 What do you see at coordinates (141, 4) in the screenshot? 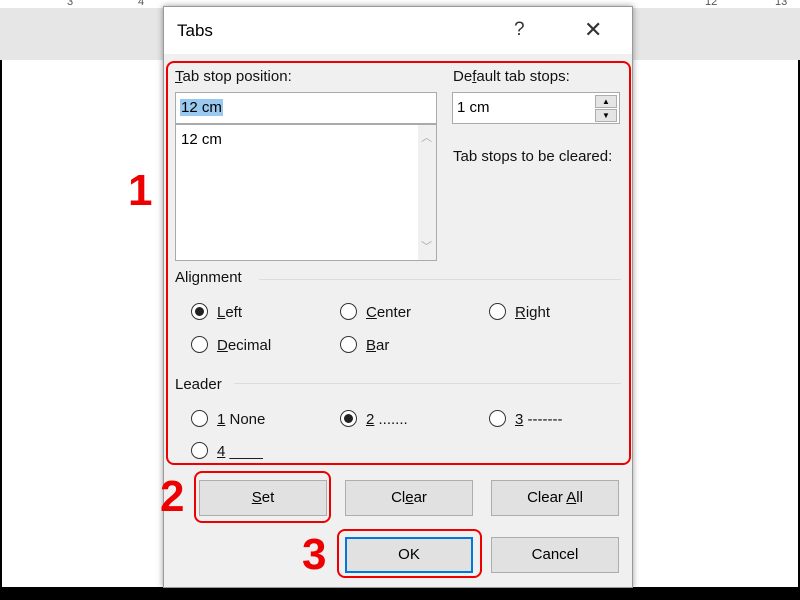
I see `ruler-number: 4` at bounding box center [141, 4].